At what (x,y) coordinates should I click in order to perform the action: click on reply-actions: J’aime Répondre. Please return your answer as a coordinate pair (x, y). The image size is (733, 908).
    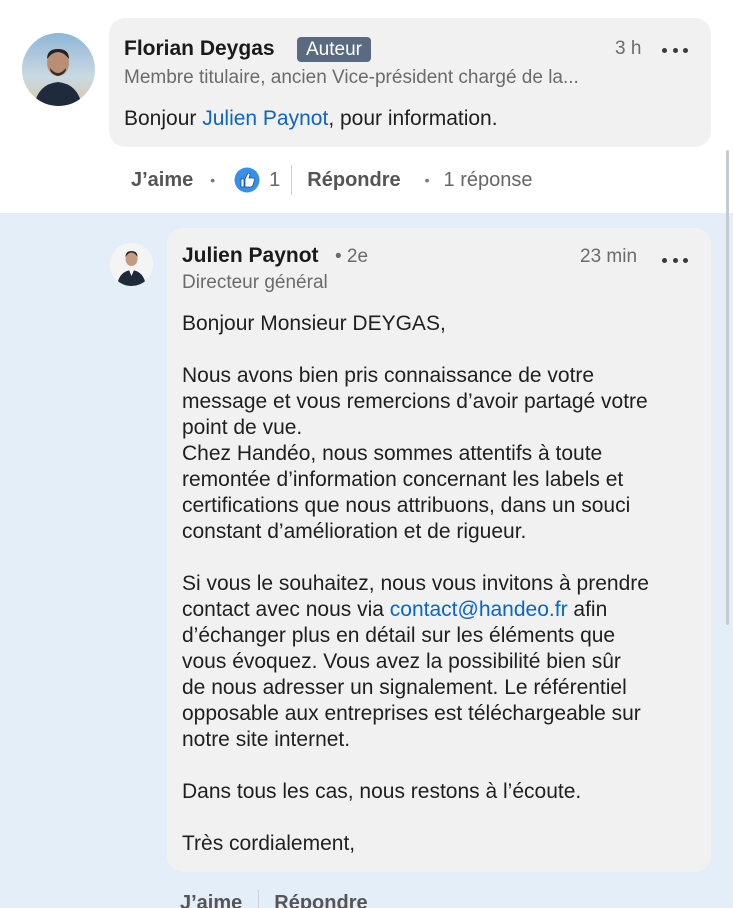
    Looking at the image, I should click on (274, 899).